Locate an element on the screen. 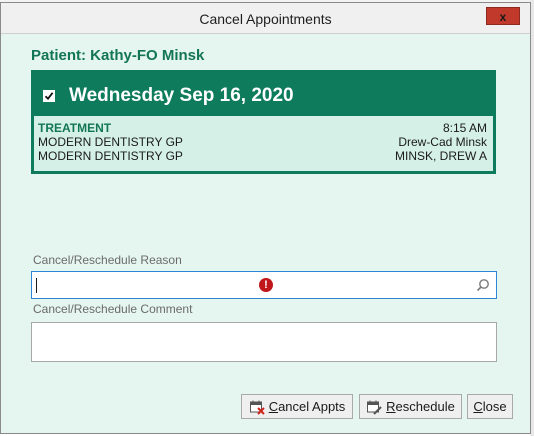 The height and width of the screenshot is (436, 534). close-label: lose is located at coordinates (494, 406).